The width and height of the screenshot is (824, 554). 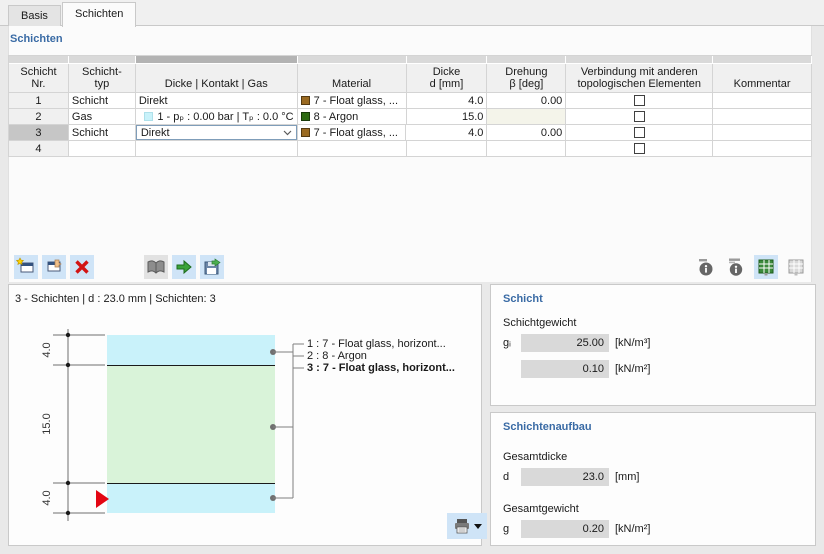 I want to click on row-number: 2, so click(x=39, y=117).